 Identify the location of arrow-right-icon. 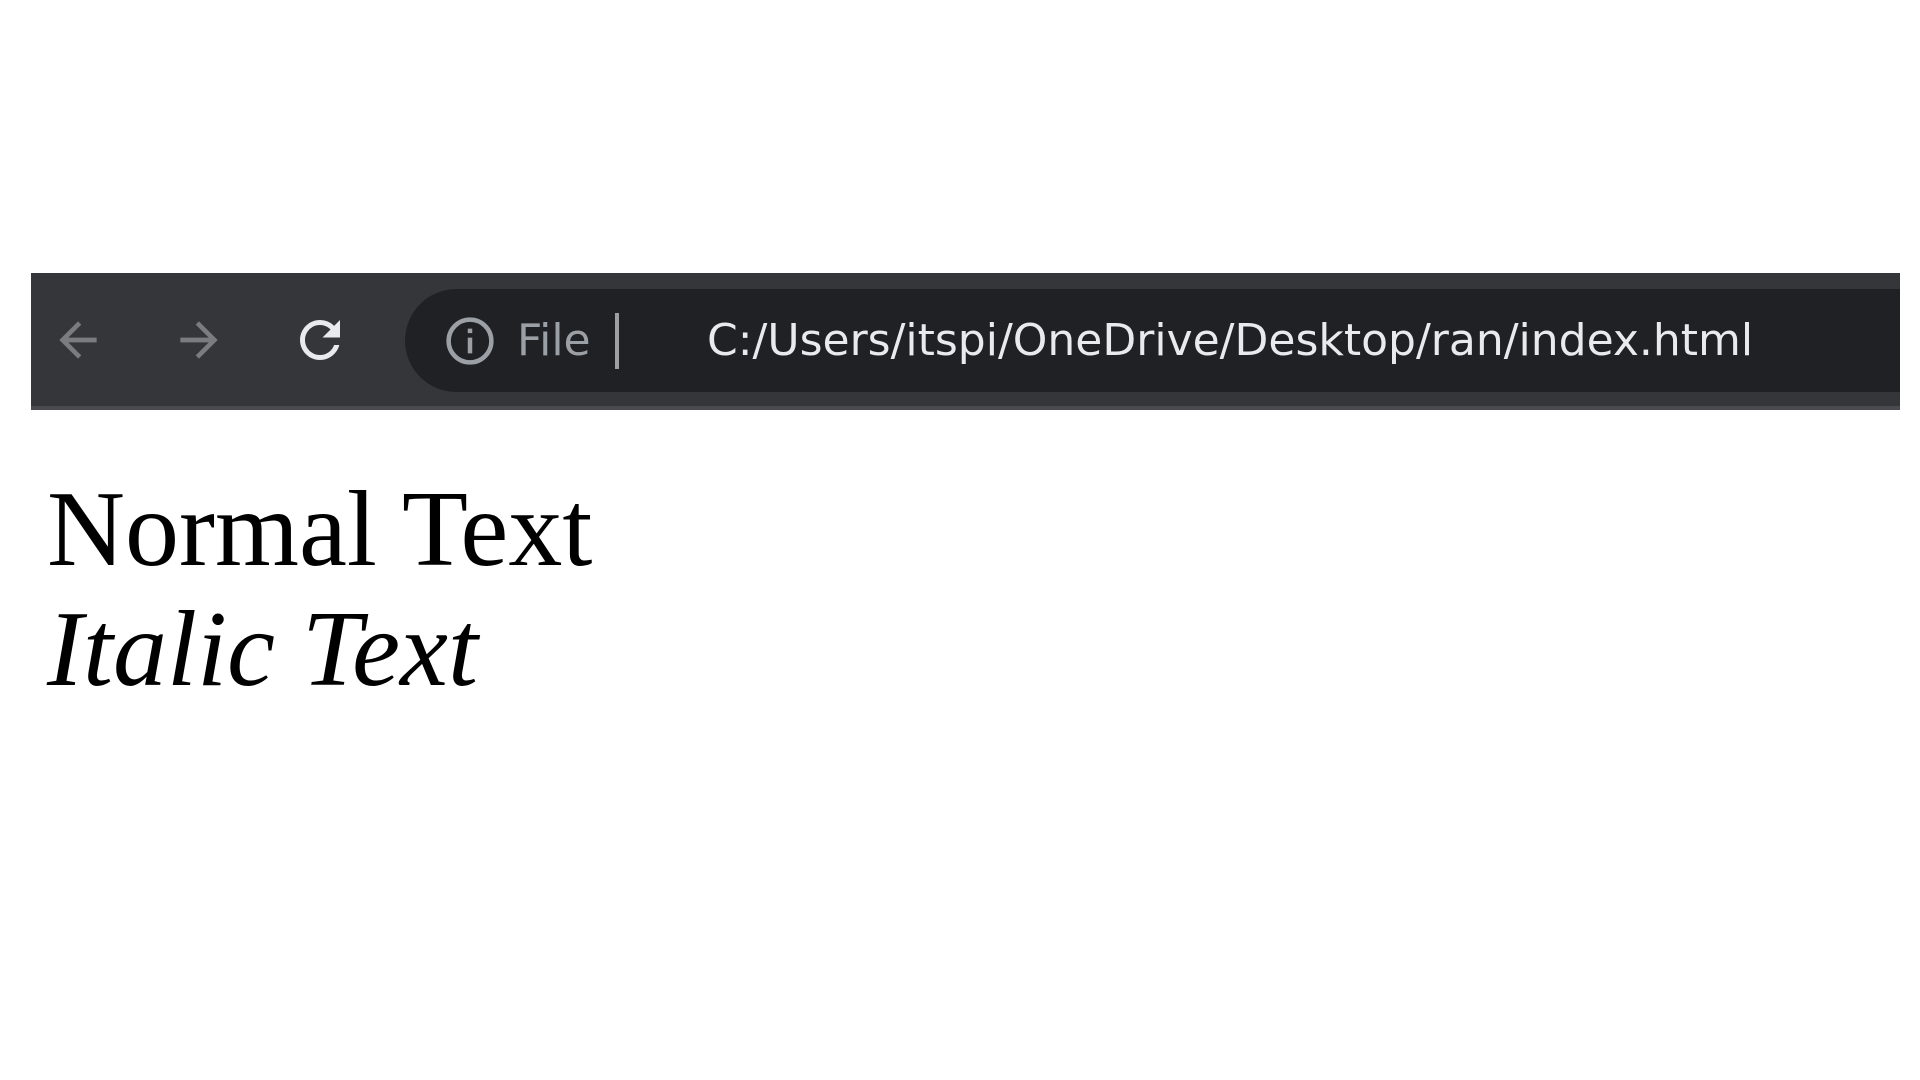
(199, 340).